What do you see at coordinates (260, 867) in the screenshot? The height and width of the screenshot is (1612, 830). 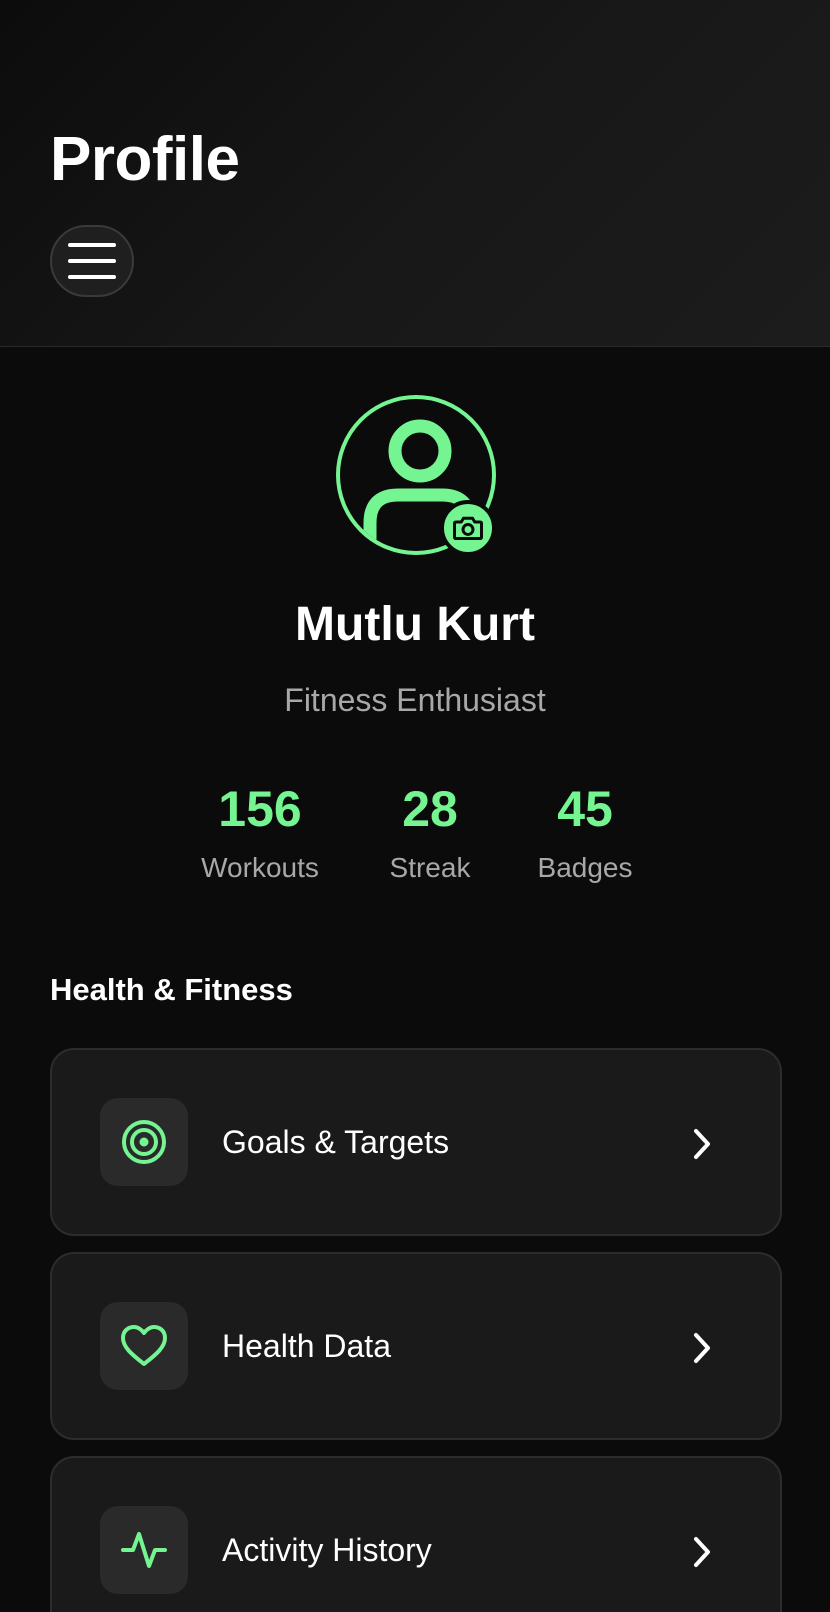 I see `stat-label: Workouts` at bounding box center [260, 867].